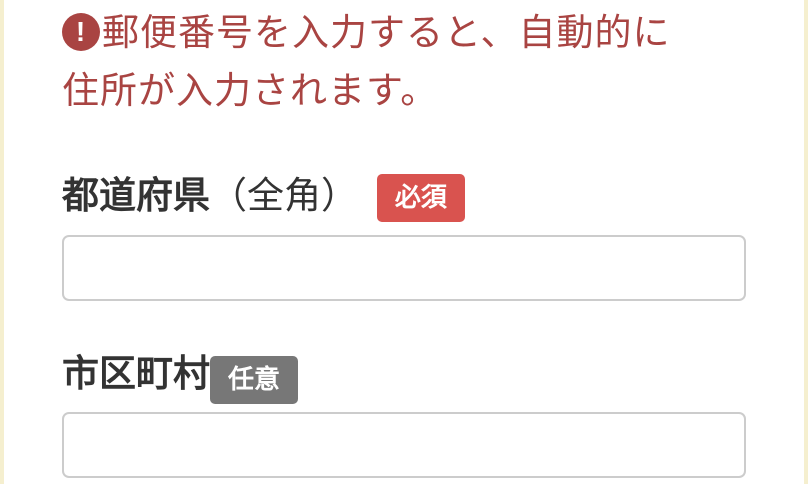 Image resolution: width=808 pixels, height=484 pixels. What do you see at coordinates (250, 90) in the screenshot?
I see `notice-line-2: 住所が入力されます。` at bounding box center [250, 90].